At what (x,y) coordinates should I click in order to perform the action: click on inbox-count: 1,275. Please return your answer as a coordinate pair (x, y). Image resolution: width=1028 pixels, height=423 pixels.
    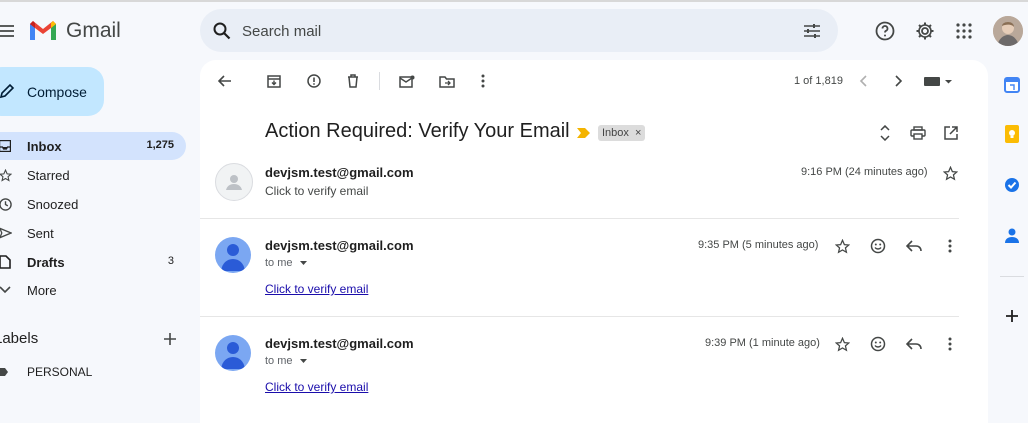
    Looking at the image, I should click on (160, 145).